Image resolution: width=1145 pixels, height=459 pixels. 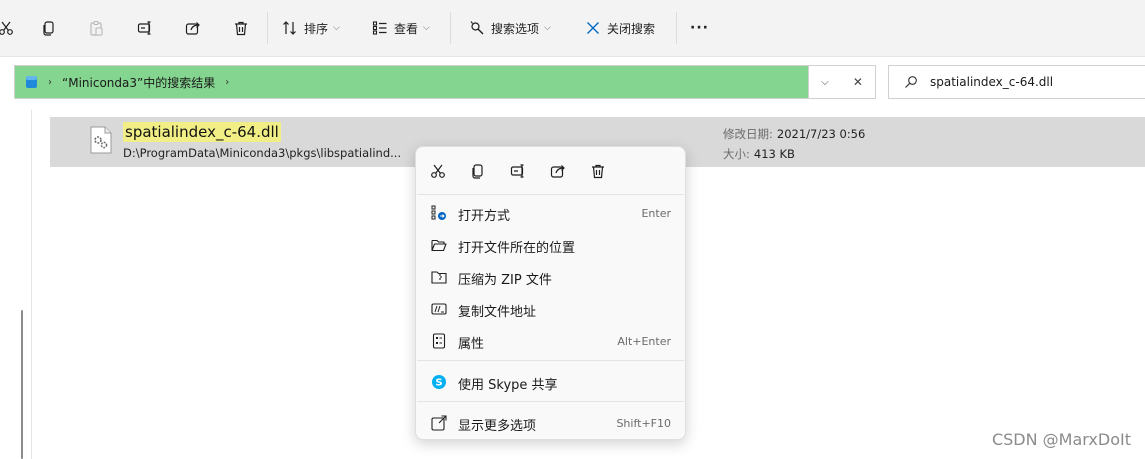 I want to click on cut-button, so click(x=11, y=28).